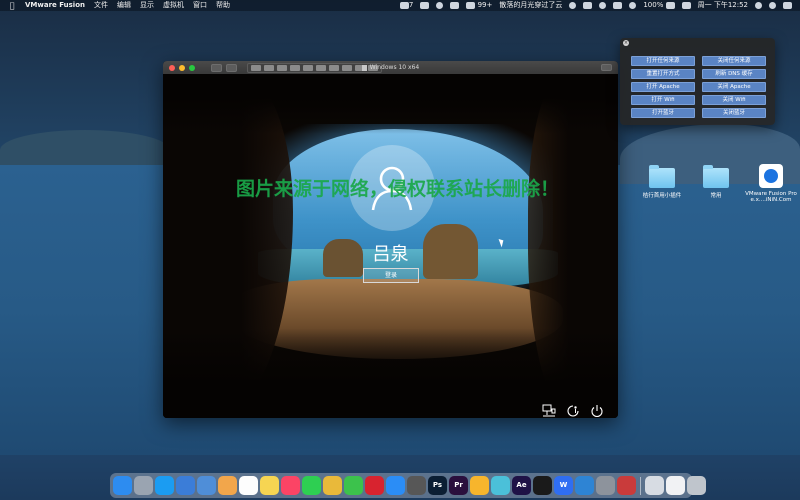 The height and width of the screenshot is (500, 800). Describe the element at coordinates (734, 87) in the screenshot. I see `stop-apache-button: 关闭 Apache` at that location.